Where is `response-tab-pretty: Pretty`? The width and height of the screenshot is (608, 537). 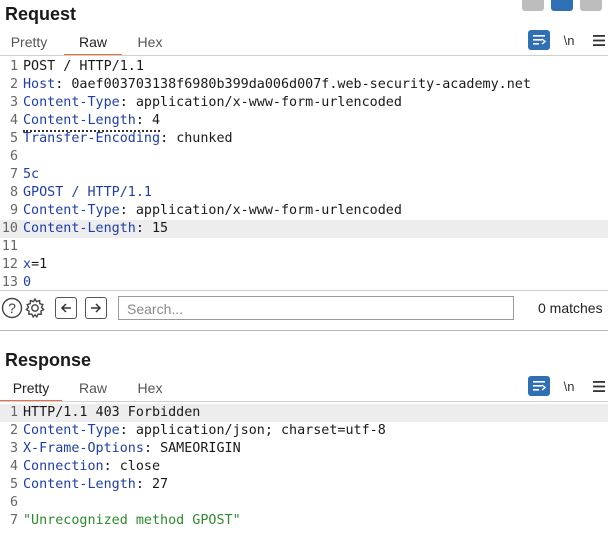
response-tab-pretty: Pretty is located at coordinates (31, 389).